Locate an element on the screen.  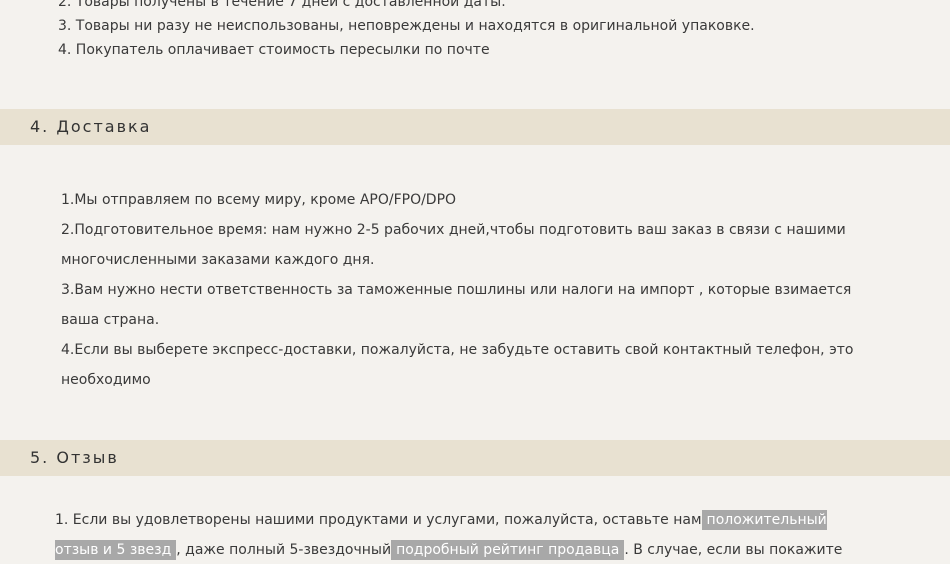
section-title: 5. Отзыв is located at coordinates (74, 457).